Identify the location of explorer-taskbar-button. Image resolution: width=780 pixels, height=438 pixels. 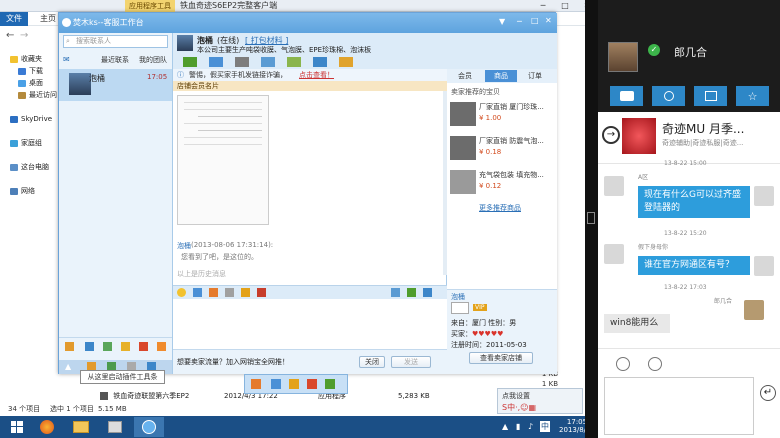
(81, 427).